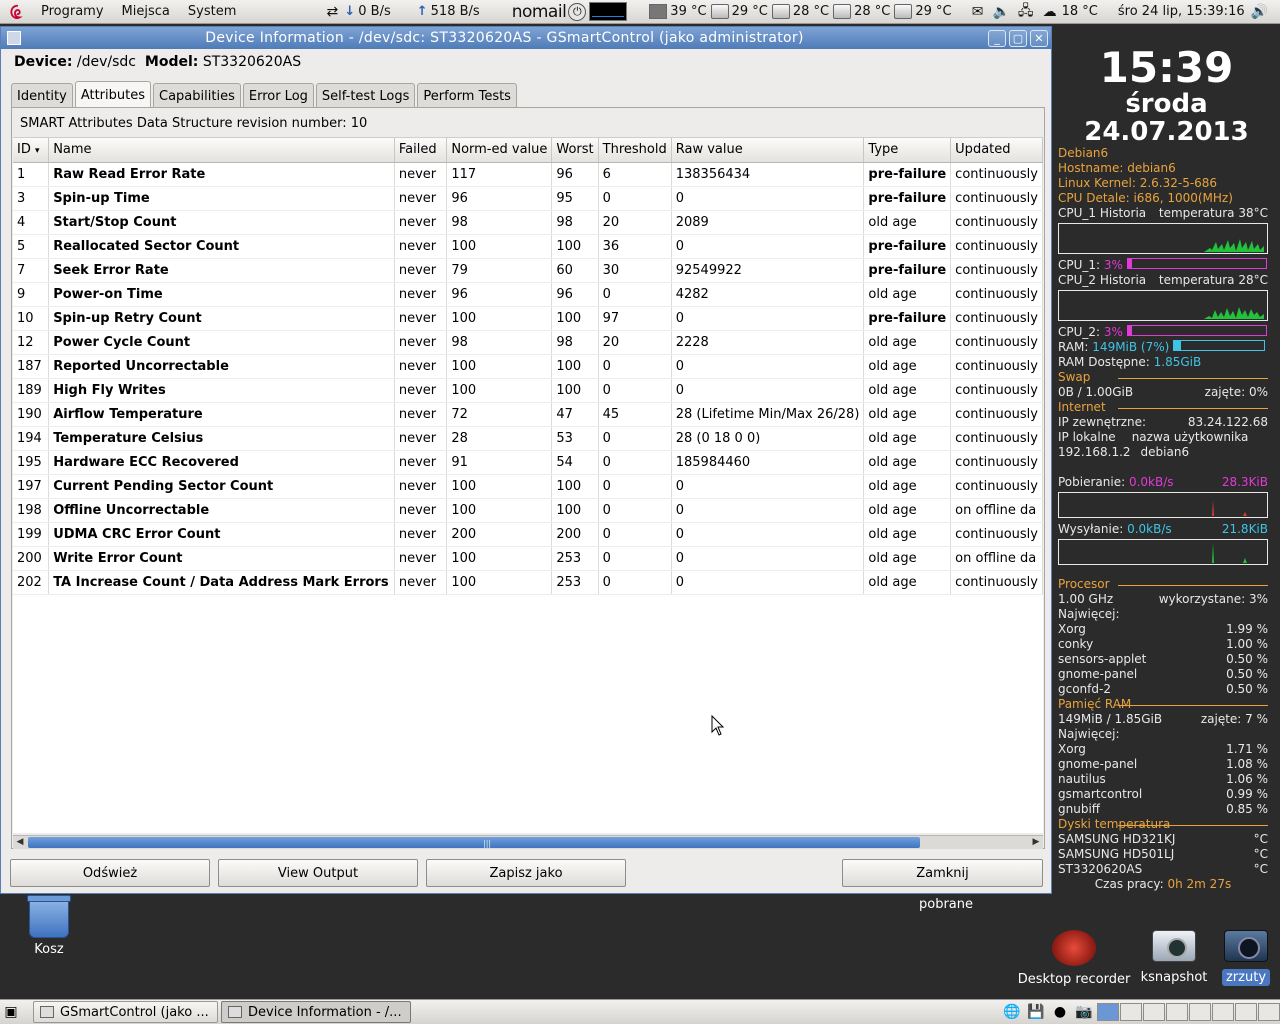 Image resolution: width=1280 pixels, height=1024 pixels. What do you see at coordinates (539, 12) in the screenshot?
I see `nomail-indicator: nomail` at bounding box center [539, 12].